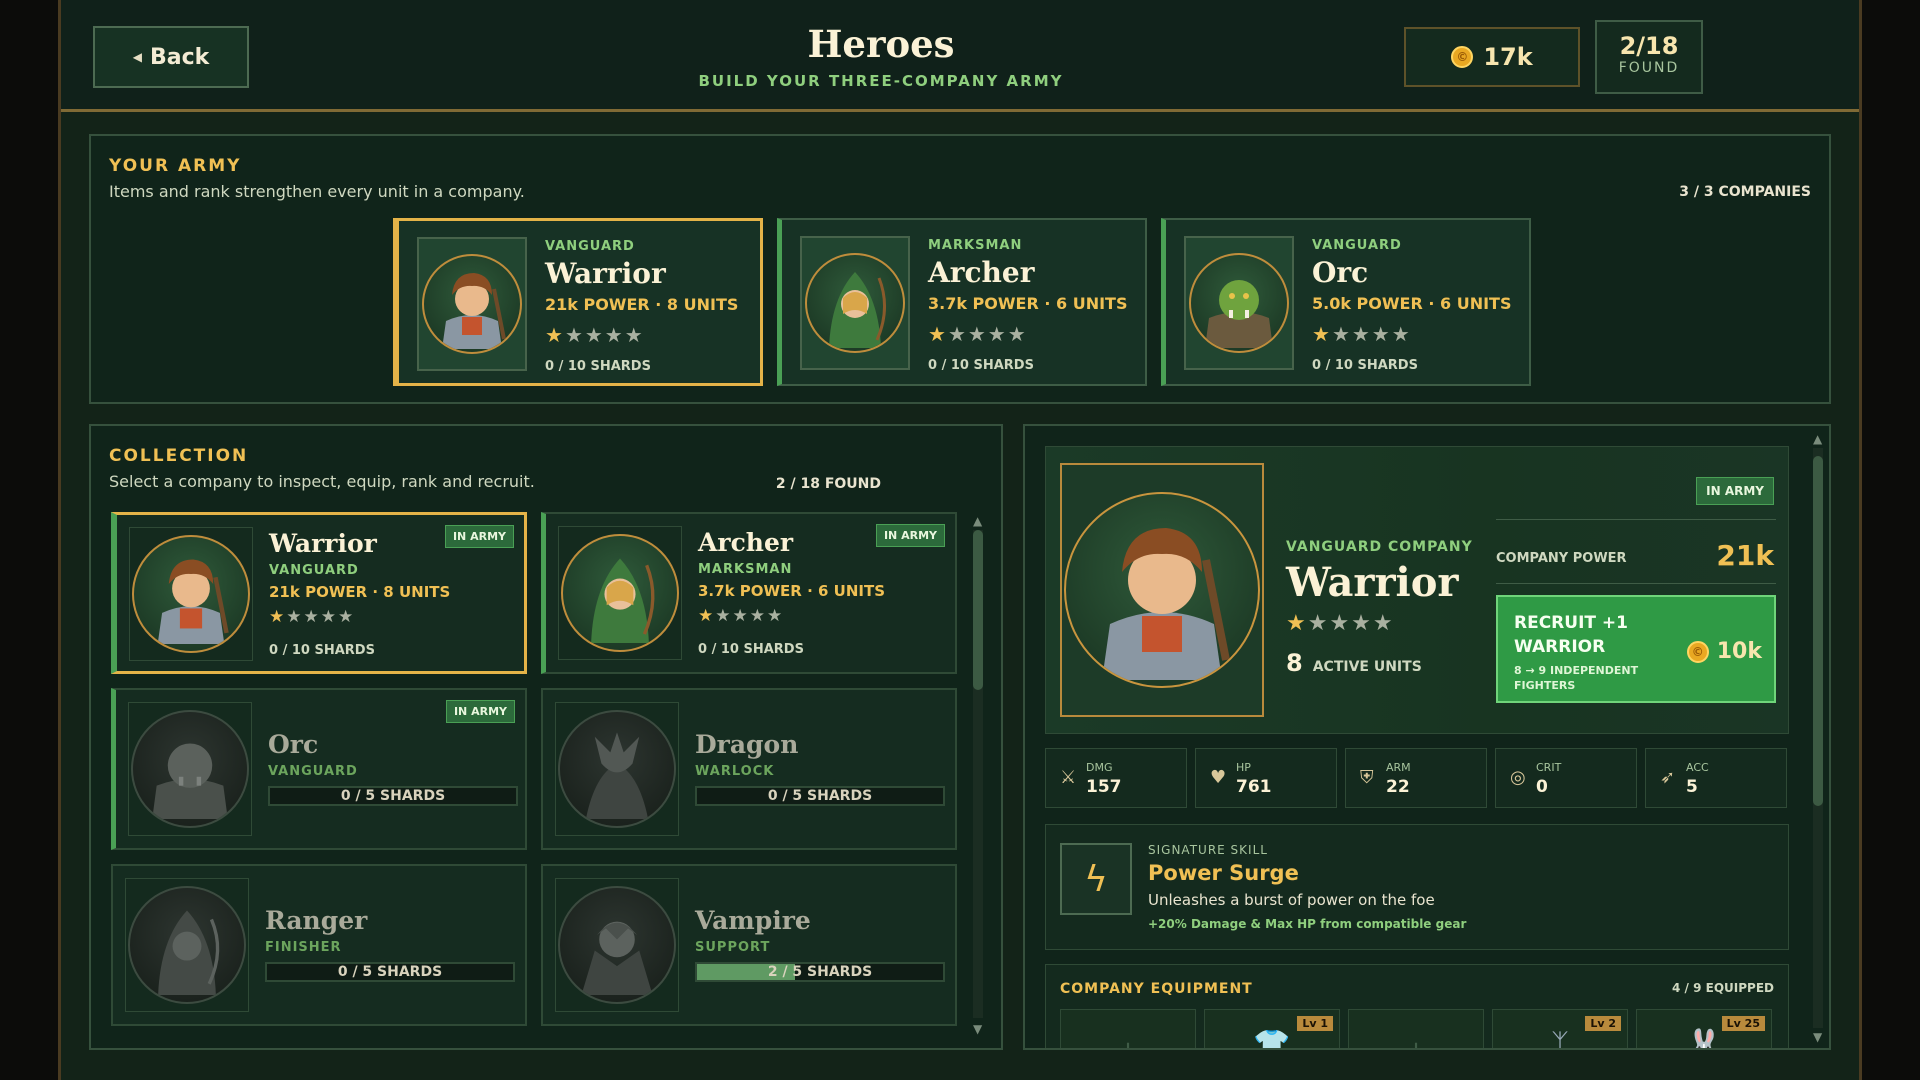  I want to click on collection-card-dragon: Dragon WARLOCK 0 / 5 SHARDS, so click(749, 769).